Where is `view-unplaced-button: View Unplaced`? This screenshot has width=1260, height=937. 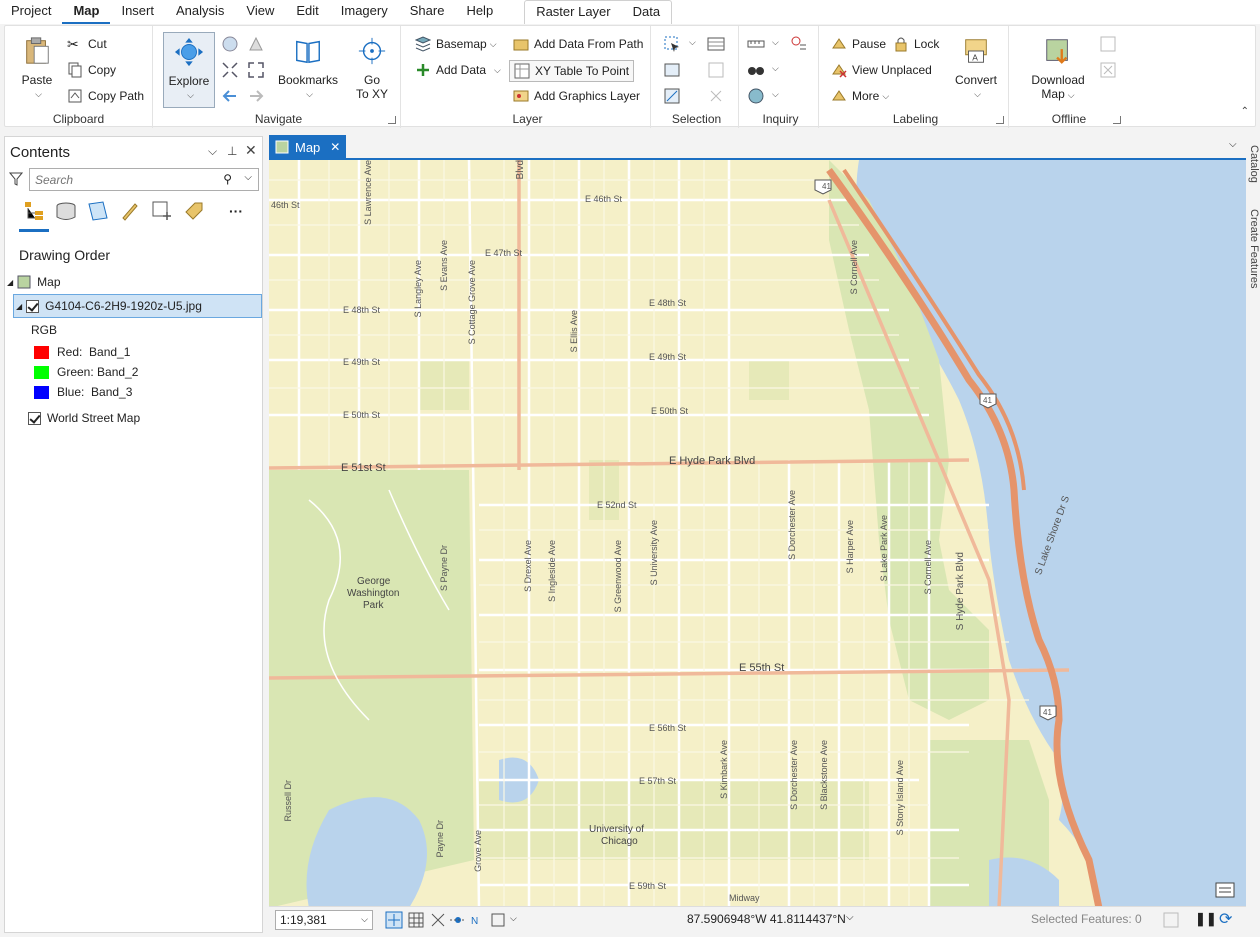
view-unplaced-button: View Unplaced is located at coordinates (881, 70).